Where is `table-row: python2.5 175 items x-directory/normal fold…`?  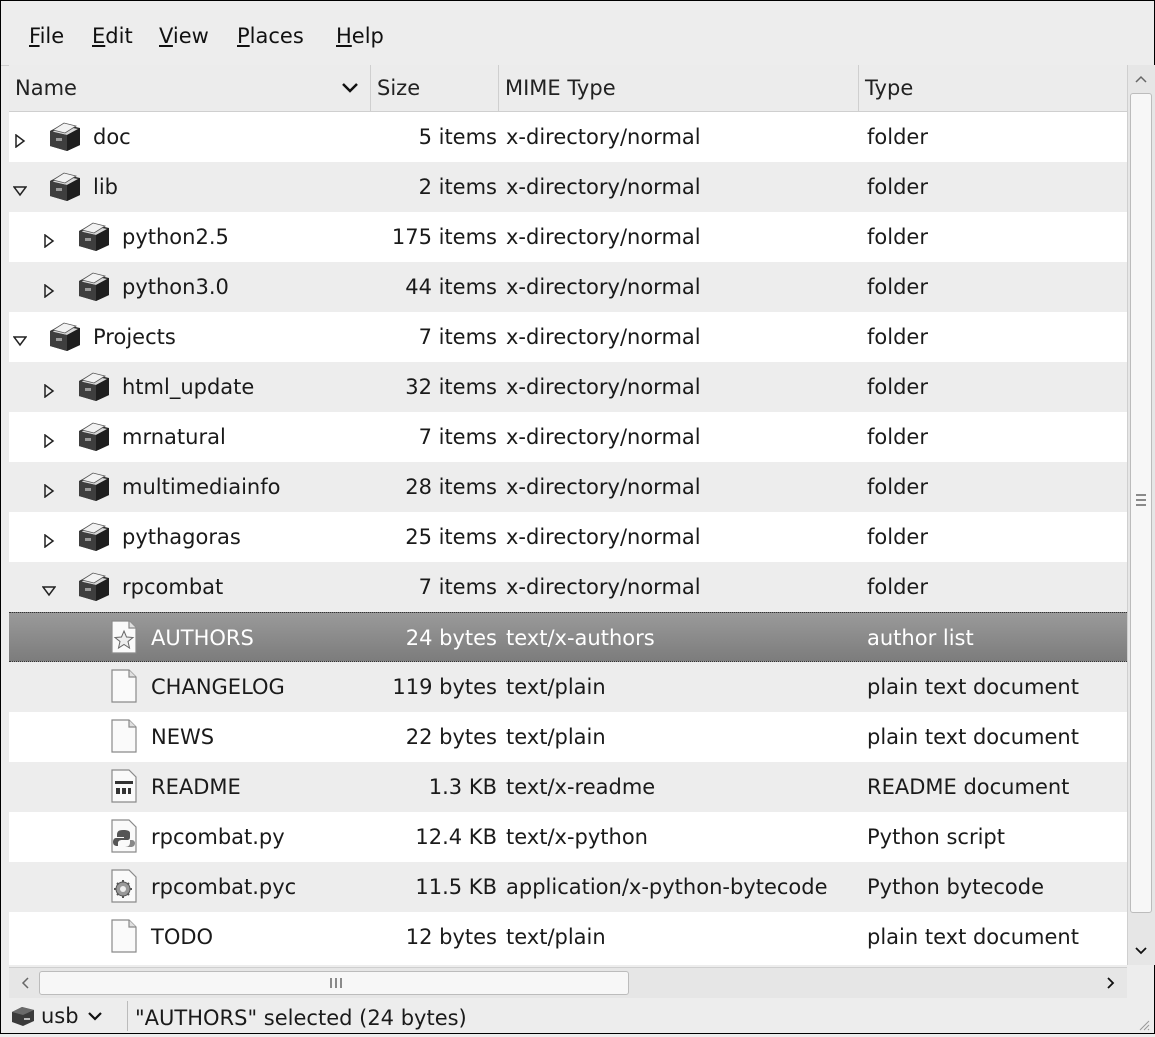
table-row: python2.5 175 items x-directory/normal fold… is located at coordinates (568, 237).